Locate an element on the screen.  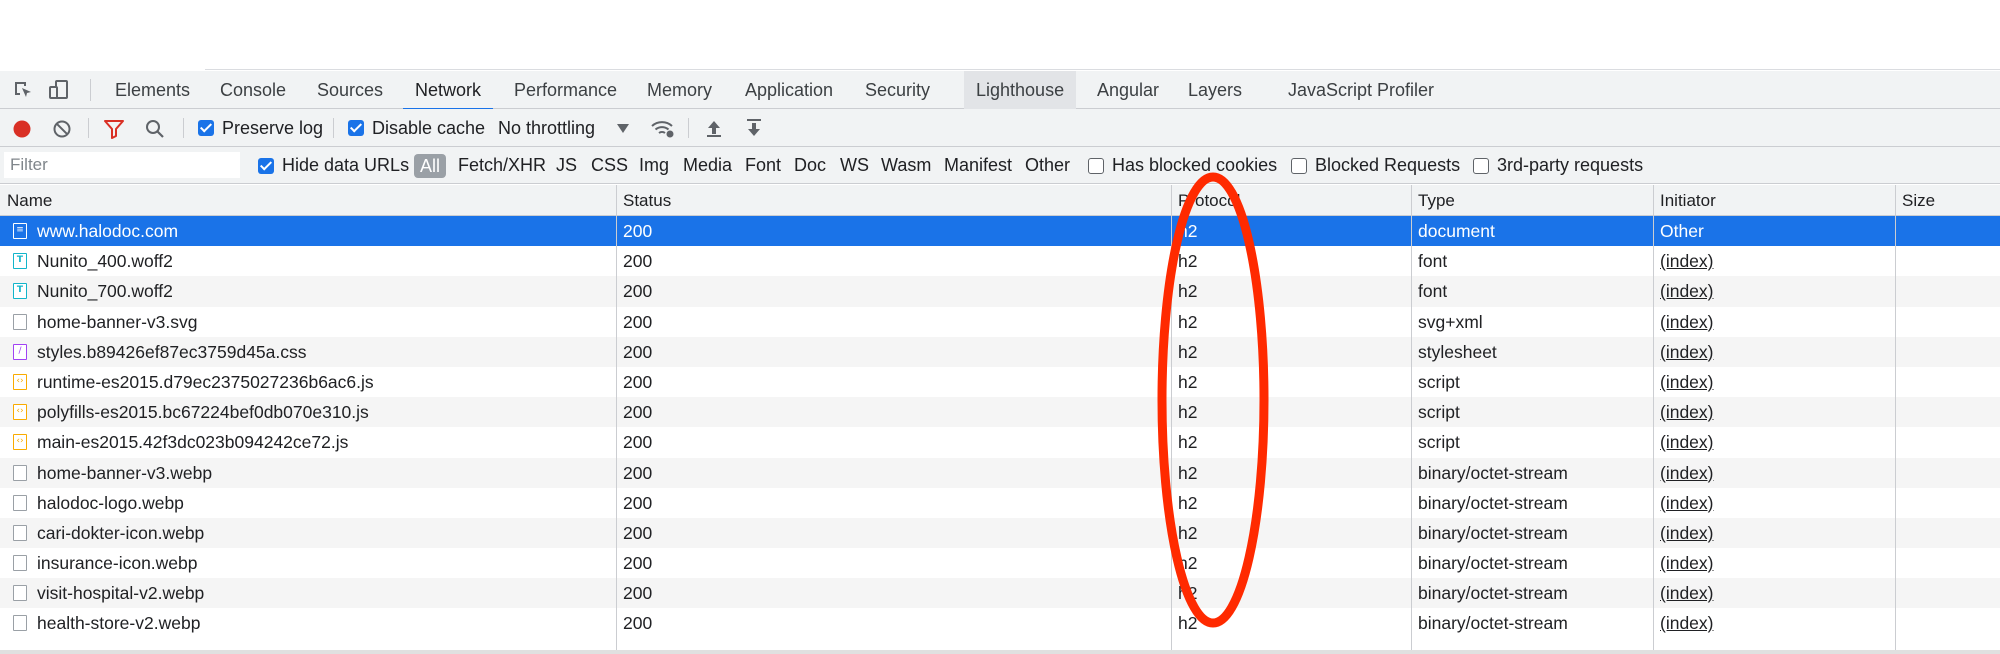
hide-data-urls-check-icon is located at coordinates (266, 165).